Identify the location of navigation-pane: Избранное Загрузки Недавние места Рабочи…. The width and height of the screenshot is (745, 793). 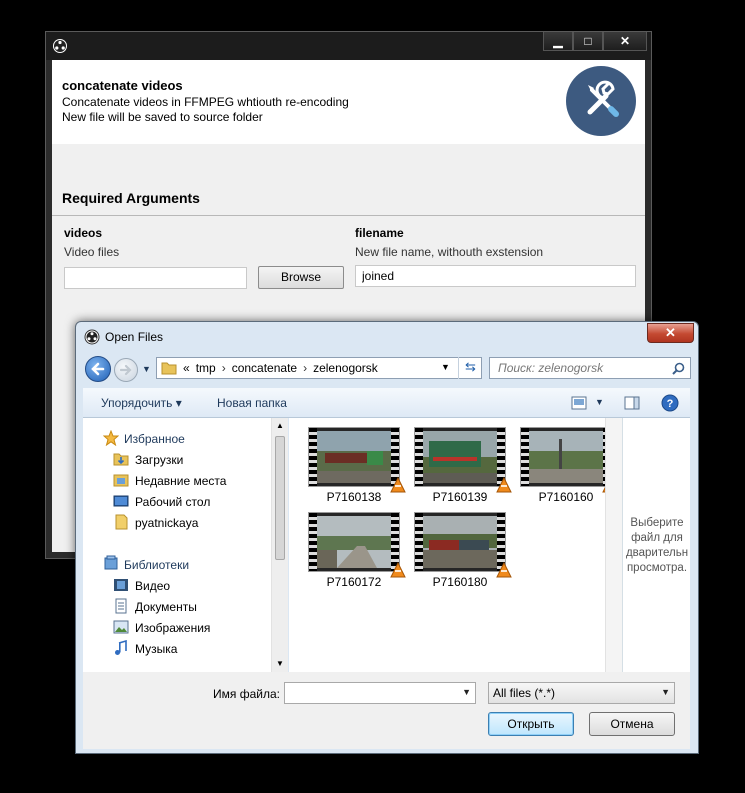
(185, 545).